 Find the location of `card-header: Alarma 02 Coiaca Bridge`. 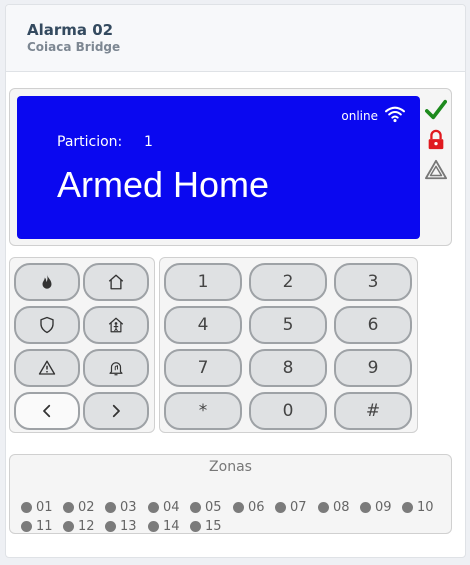

card-header: Alarma 02 Coiaca Bridge is located at coordinates (235, 38).